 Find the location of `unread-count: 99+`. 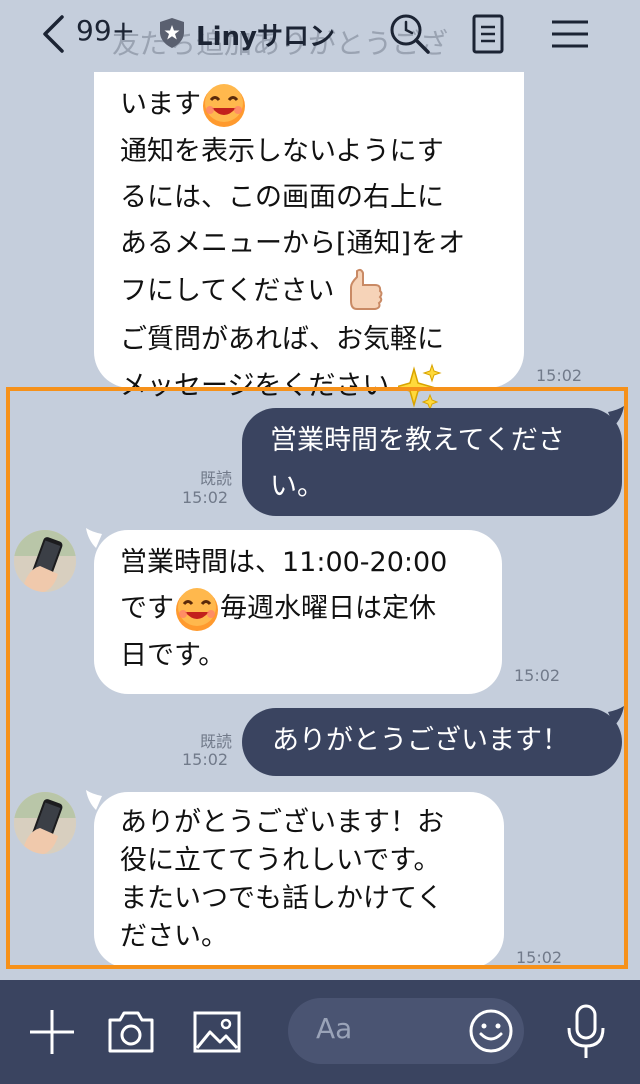

unread-count: 99+ is located at coordinates (105, 30).